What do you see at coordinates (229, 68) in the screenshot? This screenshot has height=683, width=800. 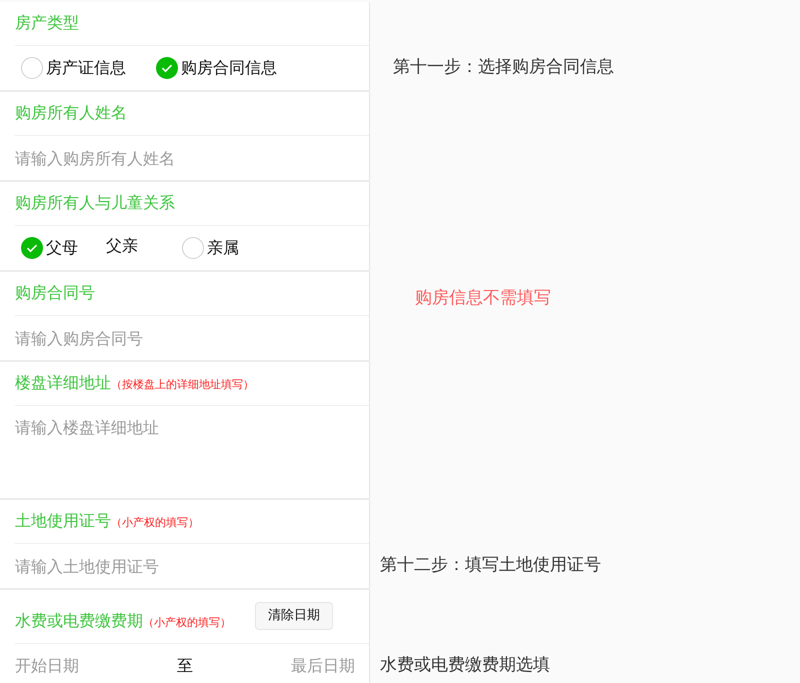 I see `option-label: 购房合同信息` at bounding box center [229, 68].